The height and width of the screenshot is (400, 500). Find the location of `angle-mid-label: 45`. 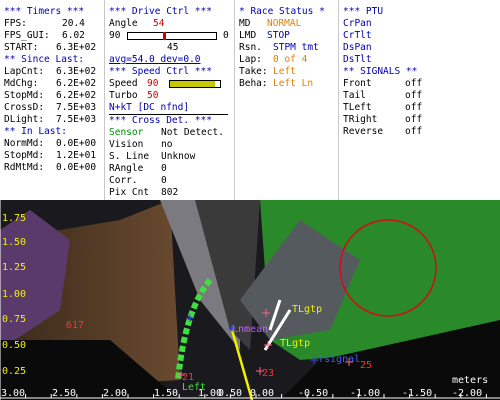

angle-mid-label: 45 is located at coordinates (173, 47).